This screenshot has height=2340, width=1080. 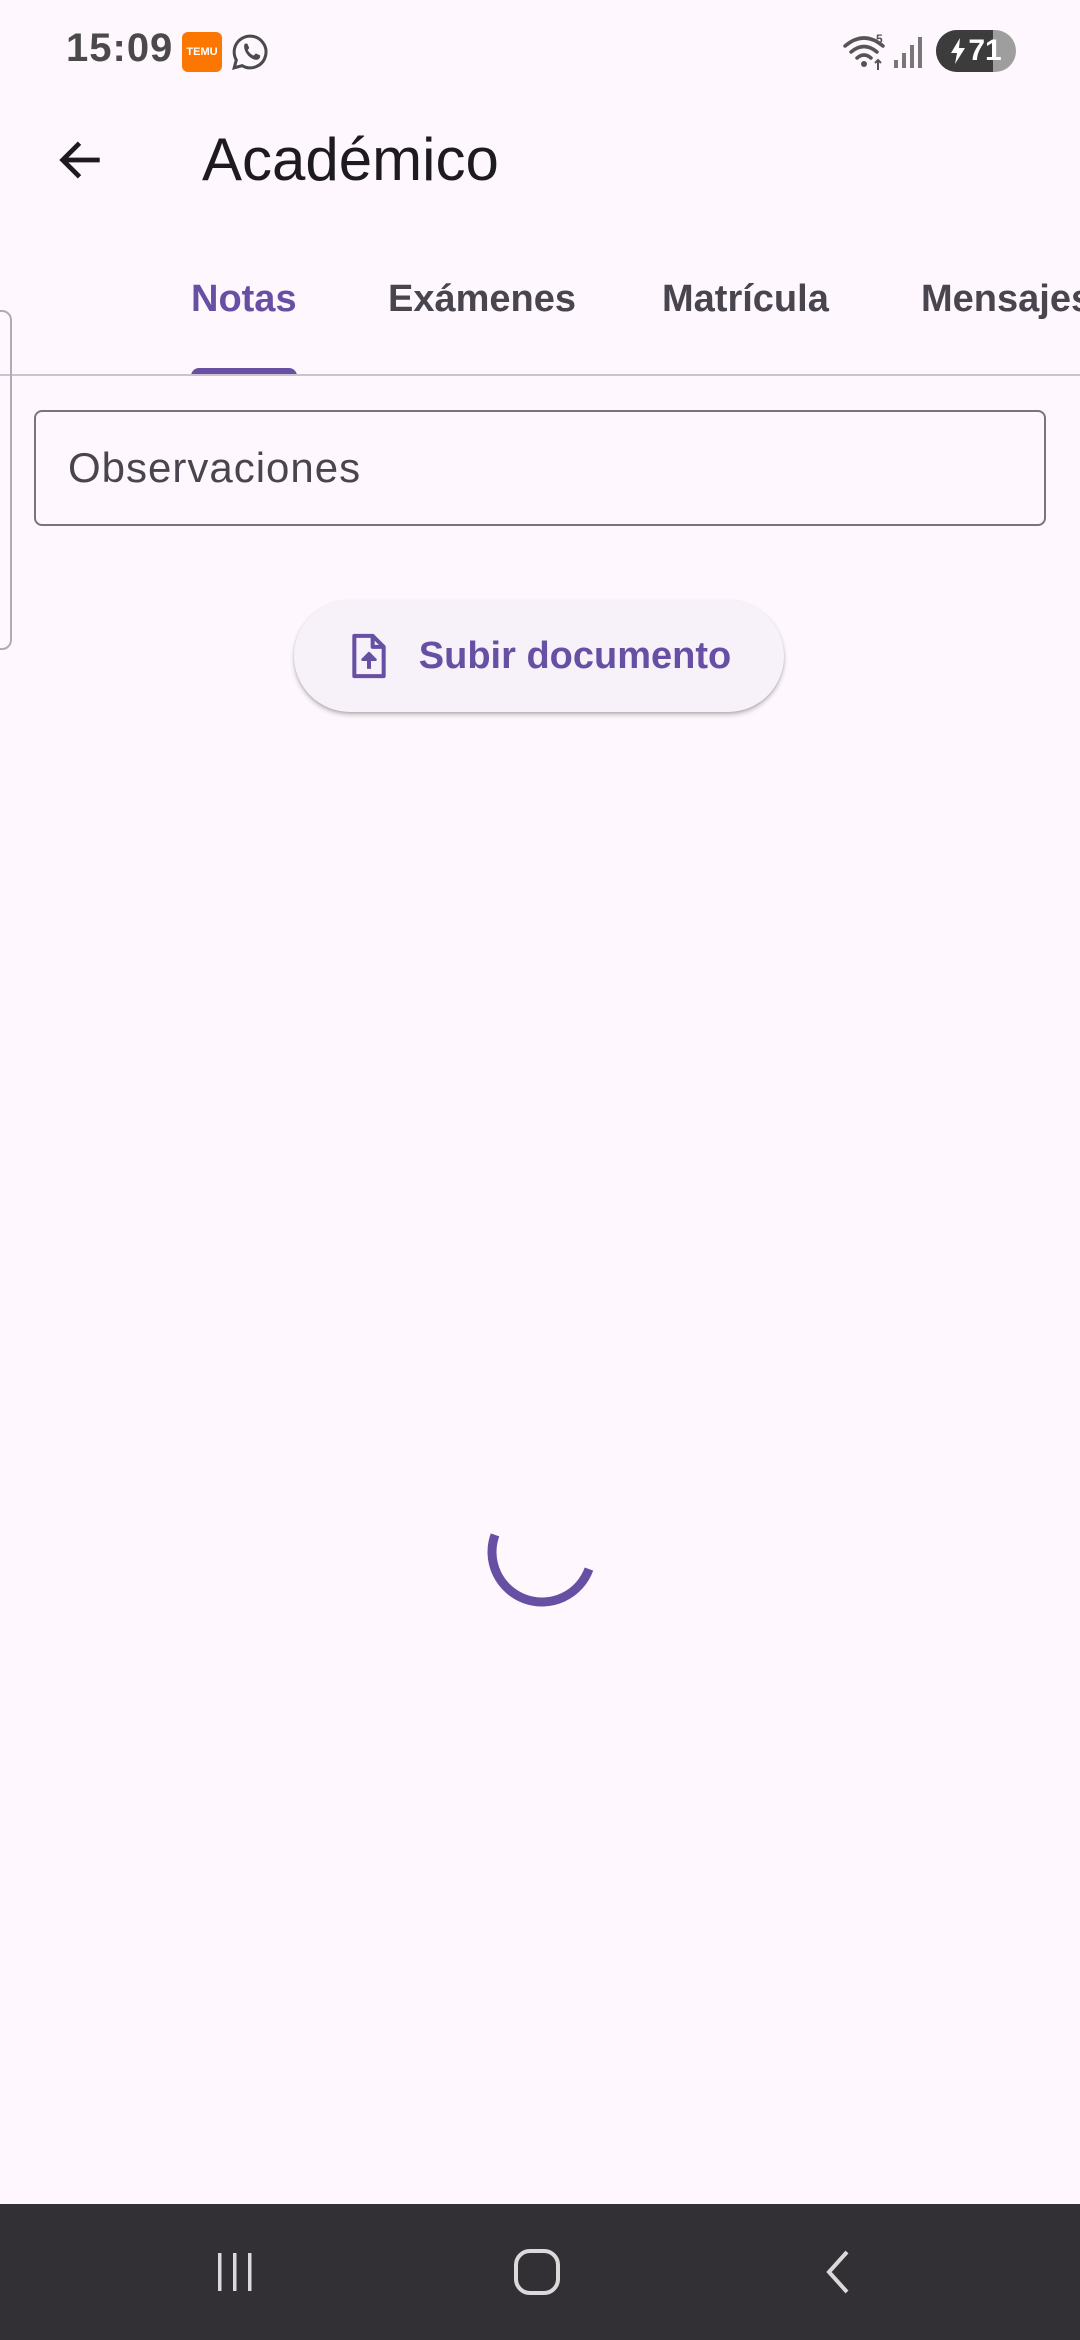 I want to click on page-title: Académico, so click(x=350, y=159).